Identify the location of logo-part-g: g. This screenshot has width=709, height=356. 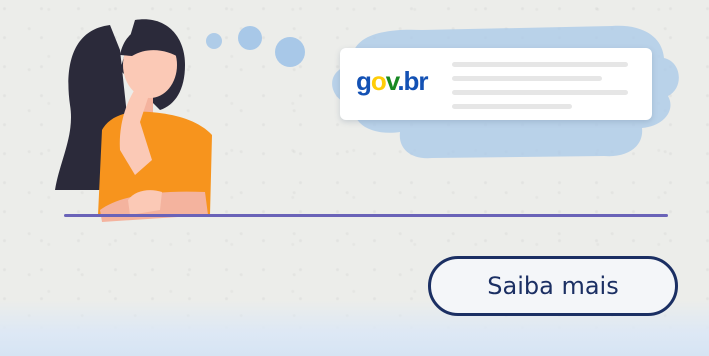
(364, 81).